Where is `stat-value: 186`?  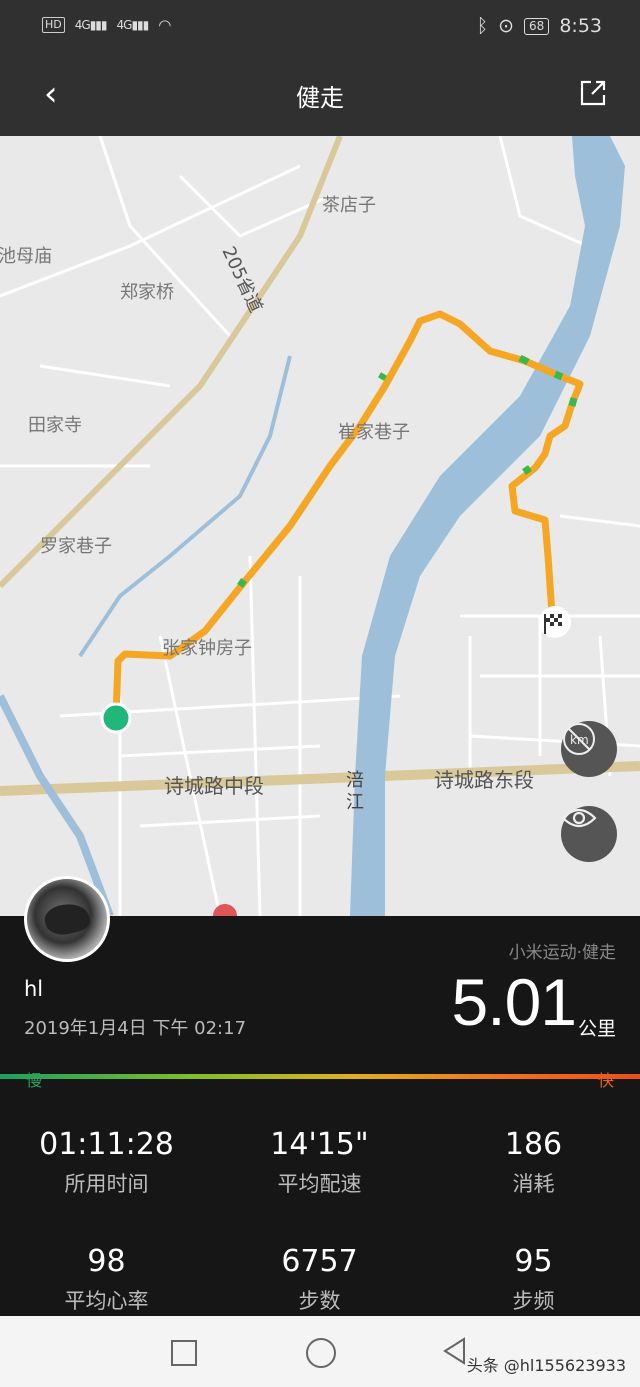 stat-value: 186 is located at coordinates (533, 1144).